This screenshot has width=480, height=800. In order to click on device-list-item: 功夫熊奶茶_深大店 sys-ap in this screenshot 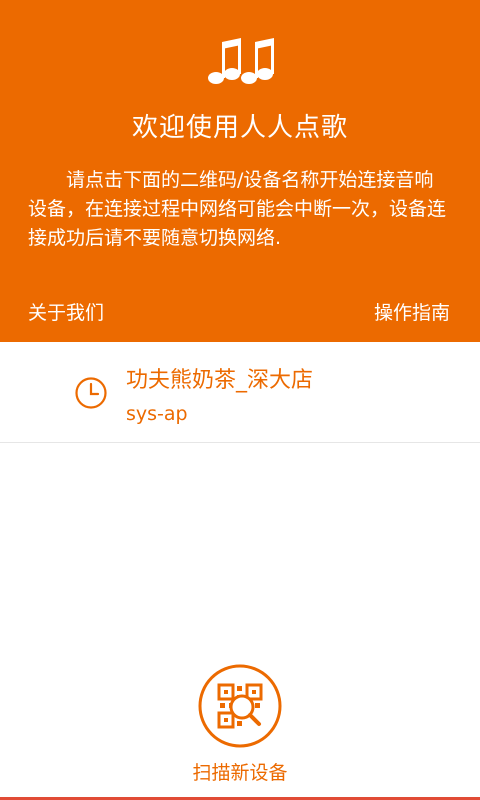, I will do `click(240, 392)`.